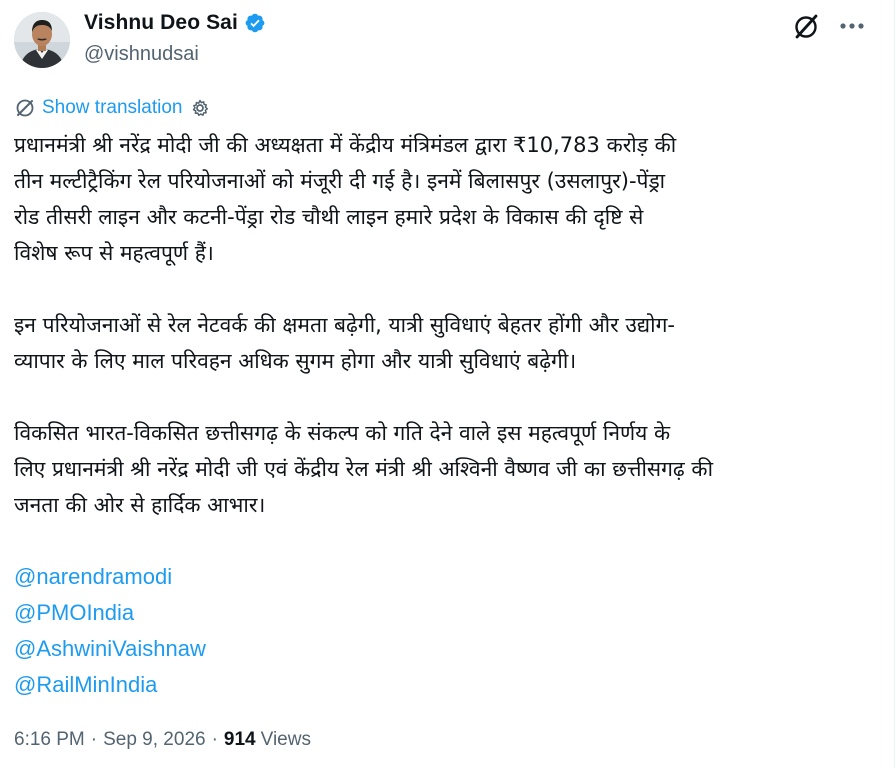  I want to click on mention-link: @RailMinIndia, so click(85, 685).